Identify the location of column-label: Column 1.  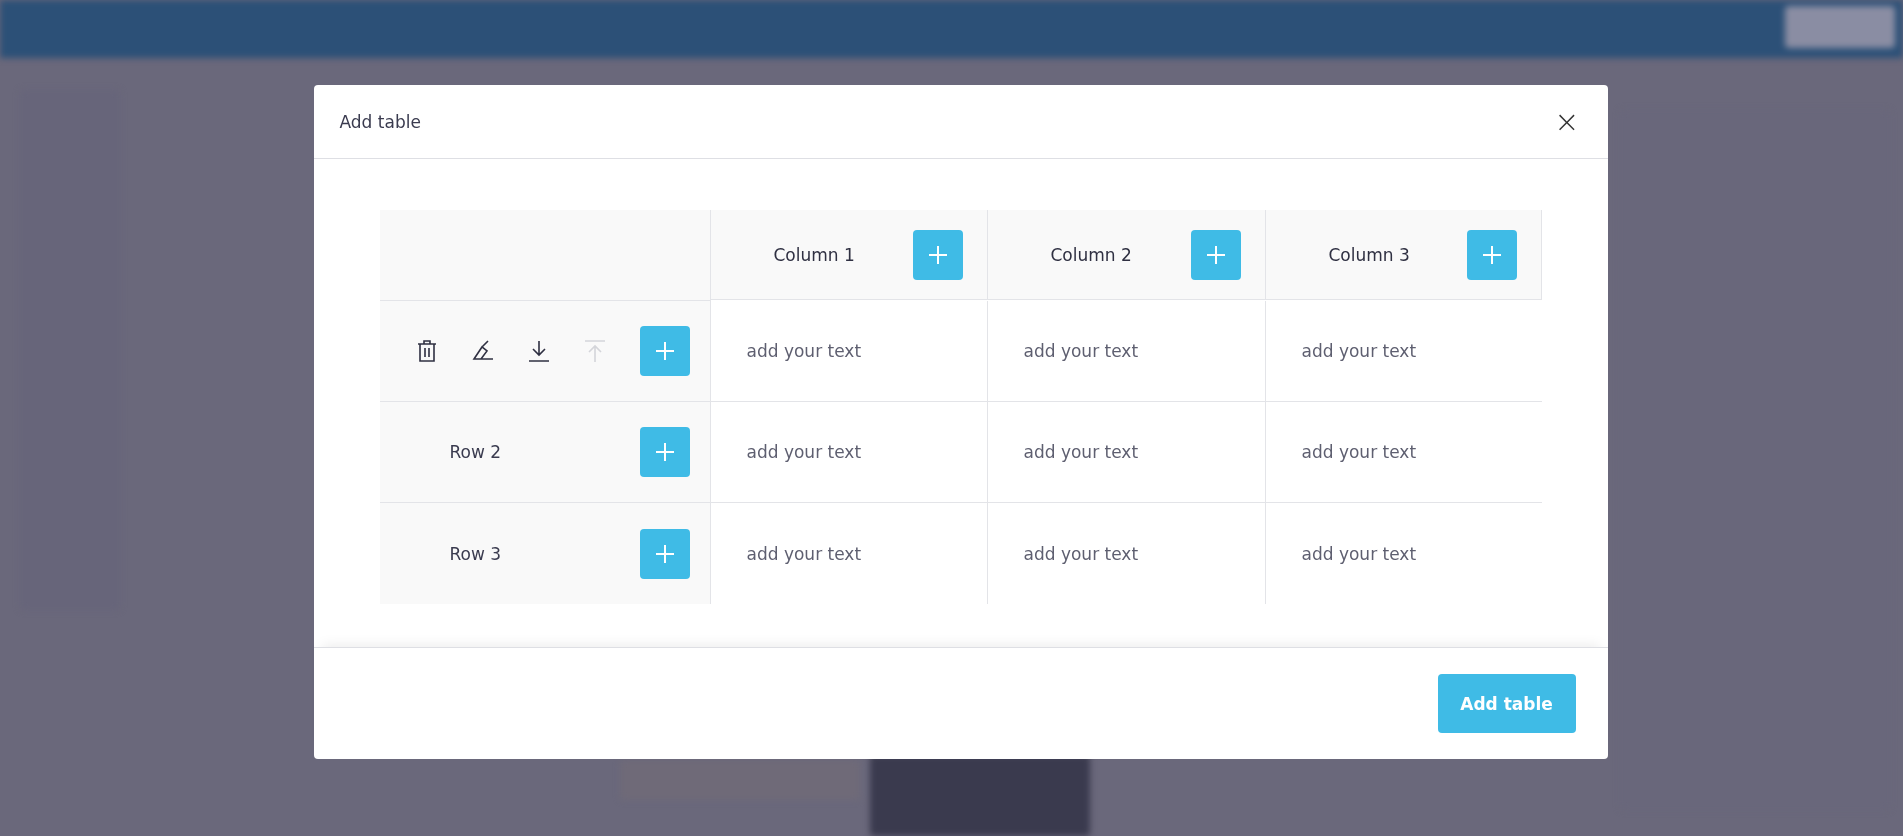
(814, 254).